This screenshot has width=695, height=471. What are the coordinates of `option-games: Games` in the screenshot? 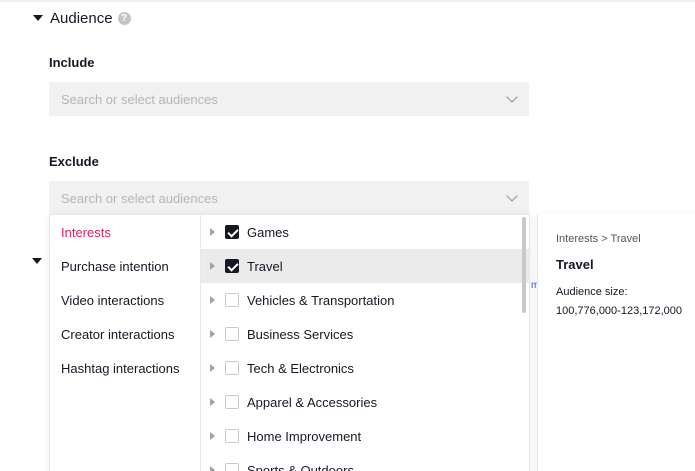 It's located at (365, 232).